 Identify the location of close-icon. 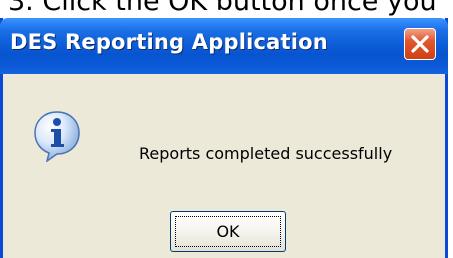
(420, 44).